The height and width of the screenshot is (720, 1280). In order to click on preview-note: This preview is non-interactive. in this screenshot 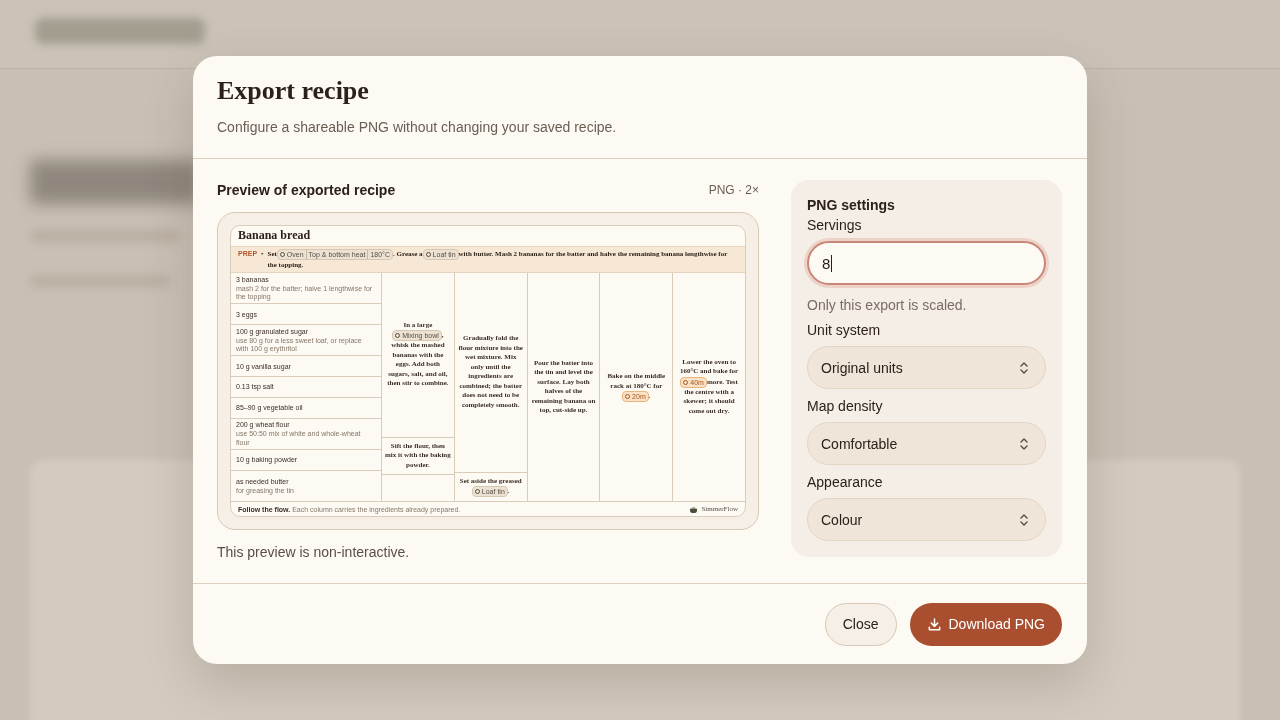, I will do `click(314, 552)`.